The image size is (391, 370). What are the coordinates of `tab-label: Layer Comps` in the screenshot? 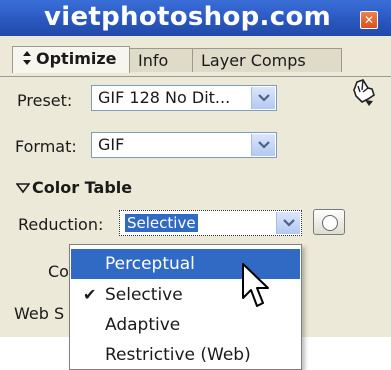 It's located at (253, 60).